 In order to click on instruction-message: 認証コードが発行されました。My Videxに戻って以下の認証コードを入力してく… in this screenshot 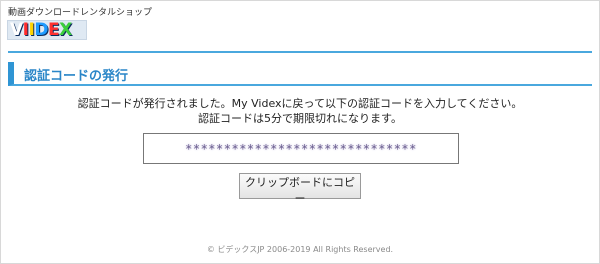, I will do `click(300, 111)`.